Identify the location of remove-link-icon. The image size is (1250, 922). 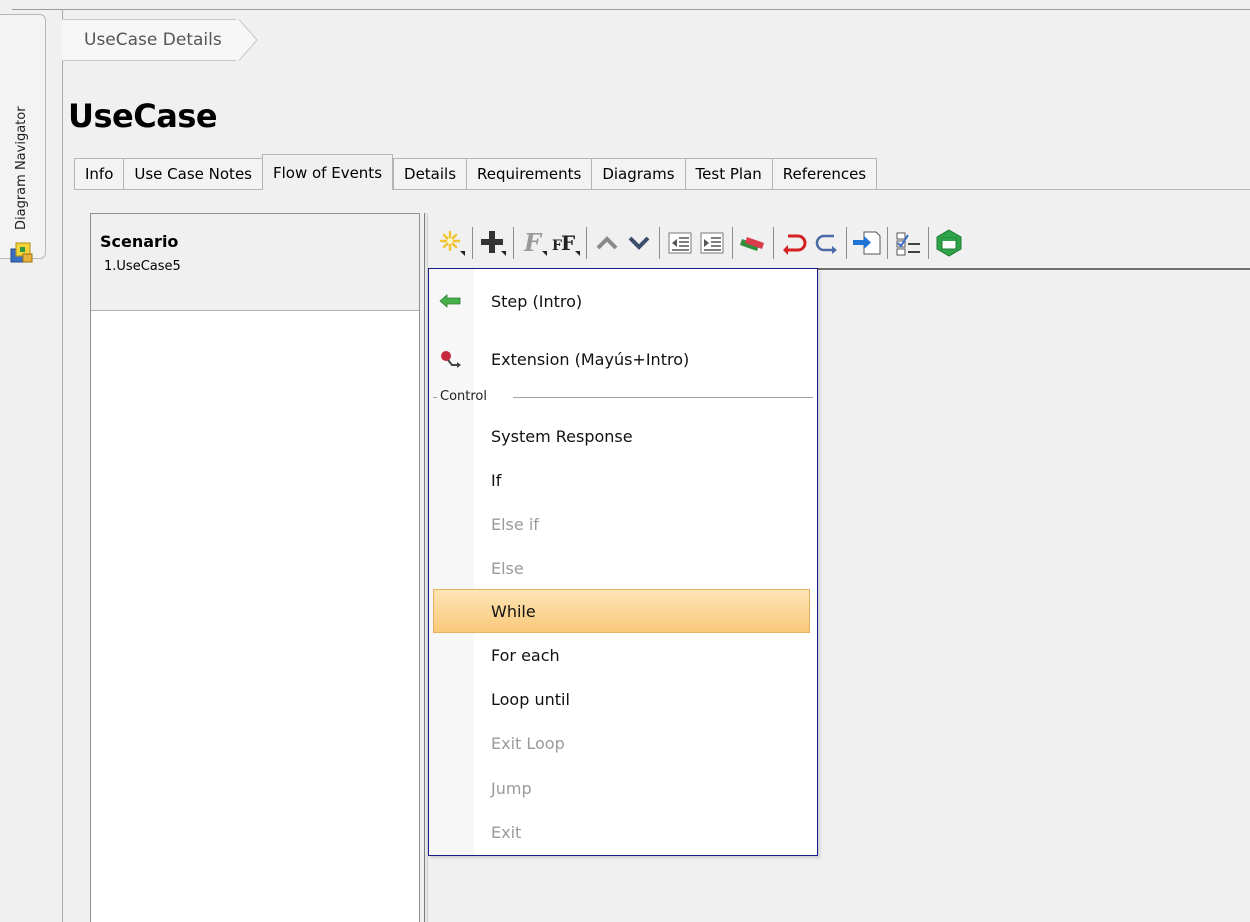
(753, 243).